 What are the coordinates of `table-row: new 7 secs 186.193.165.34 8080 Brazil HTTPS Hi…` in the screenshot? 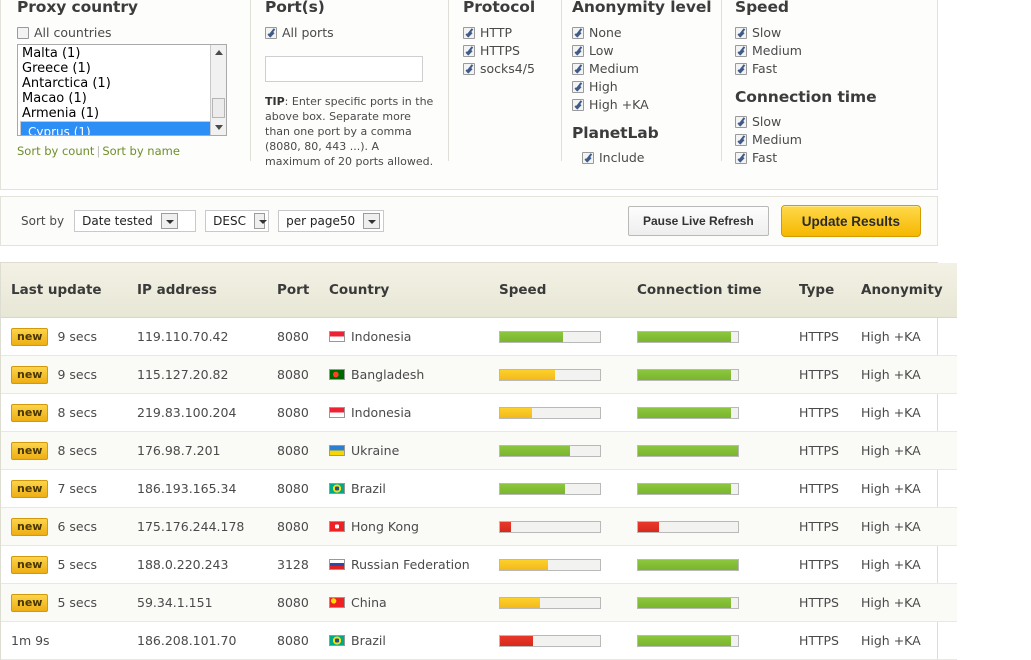 It's located at (479, 488).